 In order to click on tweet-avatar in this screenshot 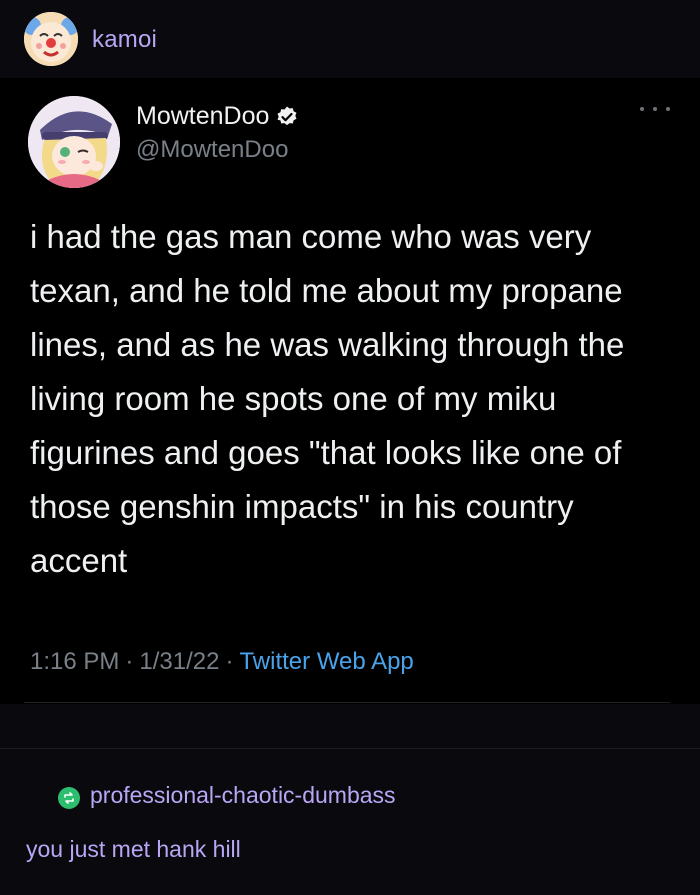, I will do `click(74, 142)`.